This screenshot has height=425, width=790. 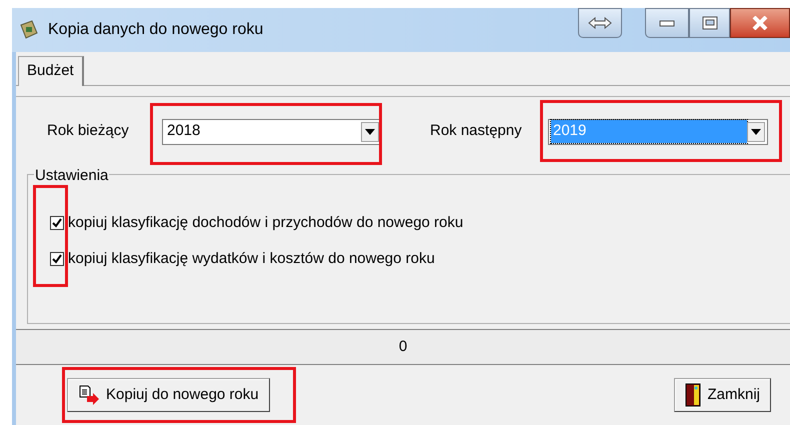 What do you see at coordinates (88, 131) in the screenshot?
I see `field-label: Rok bieżący` at bounding box center [88, 131].